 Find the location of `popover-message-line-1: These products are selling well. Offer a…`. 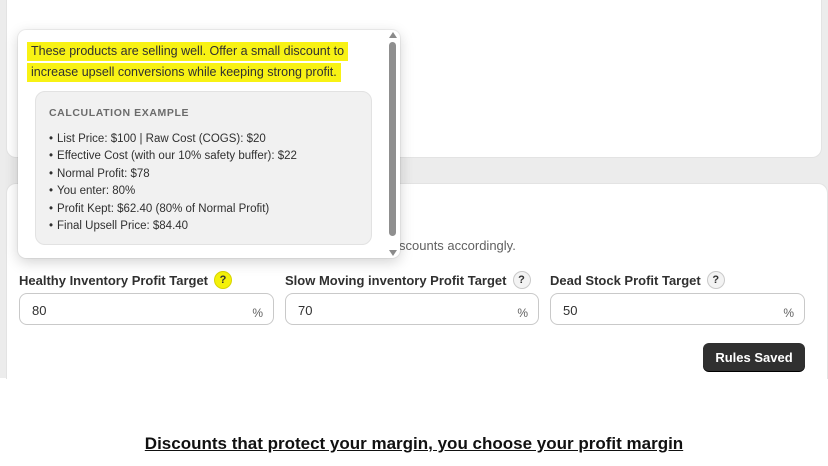

popover-message-line-1: These products are selling well. Offer a… is located at coordinates (188, 51).